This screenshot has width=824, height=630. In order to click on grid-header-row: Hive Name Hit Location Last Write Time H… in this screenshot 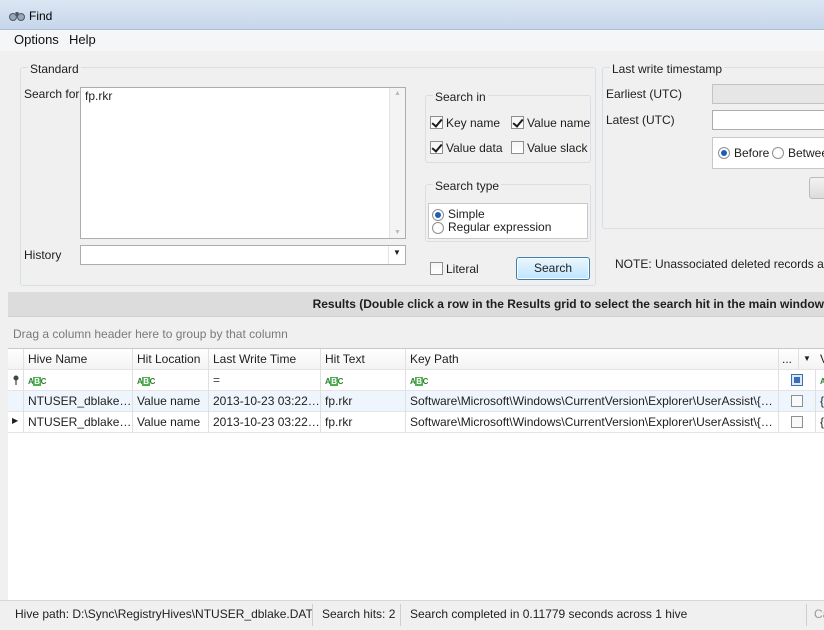, I will do `click(416, 359)`.